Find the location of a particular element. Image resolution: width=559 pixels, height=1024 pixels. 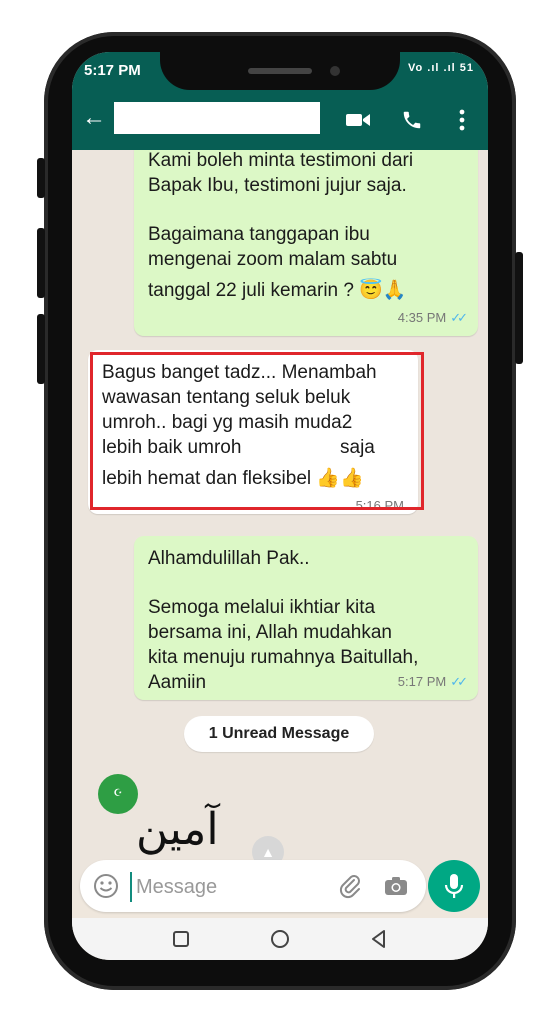

unread-messages-divider: 1 Unread Message is located at coordinates (279, 734).